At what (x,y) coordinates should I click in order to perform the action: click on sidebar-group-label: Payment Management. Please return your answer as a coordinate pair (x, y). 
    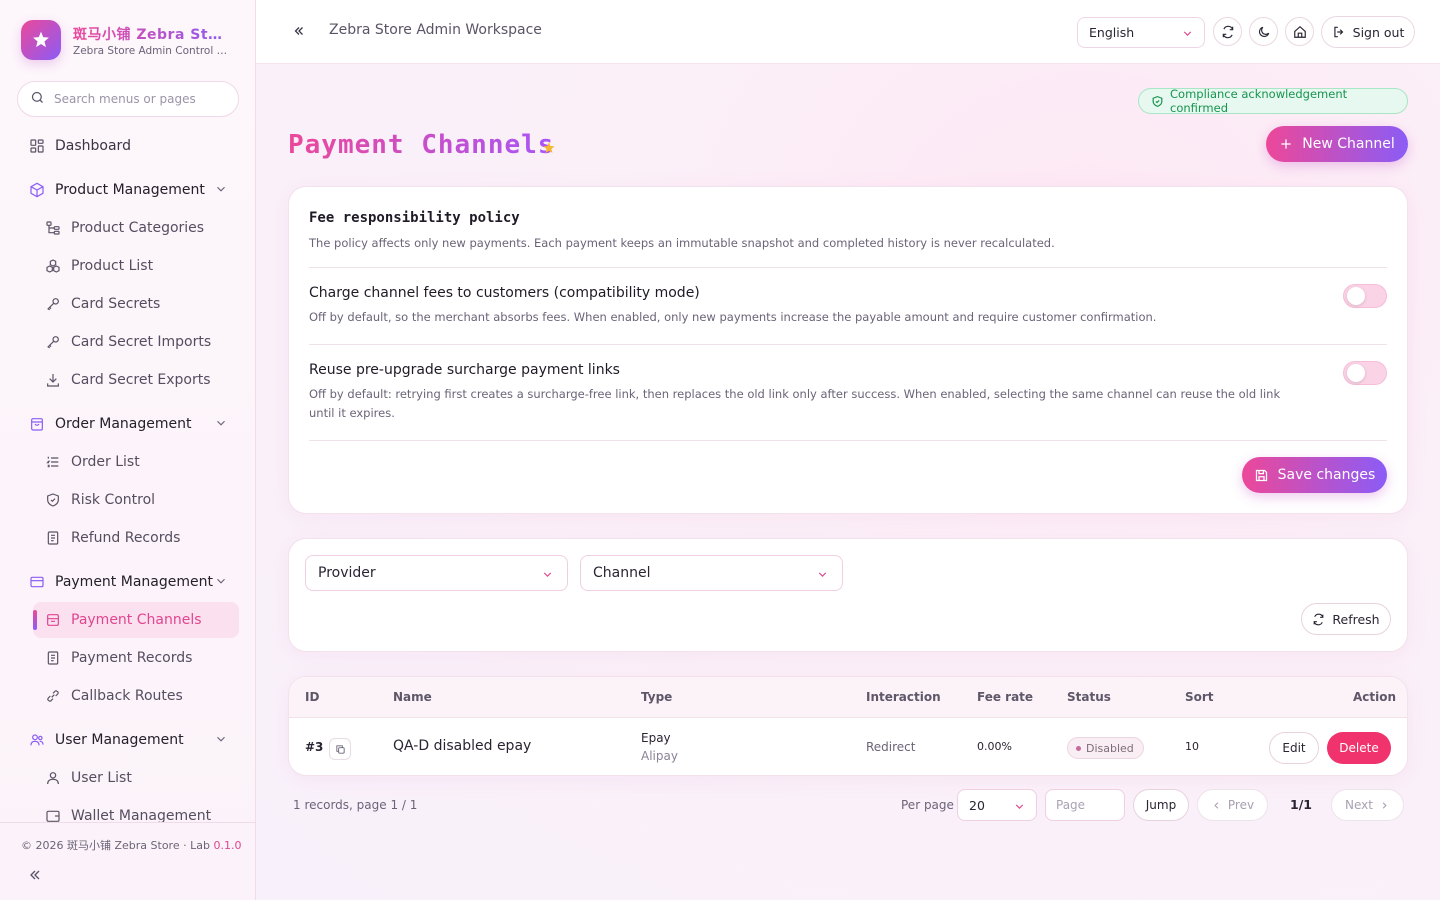
    Looking at the image, I should click on (134, 582).